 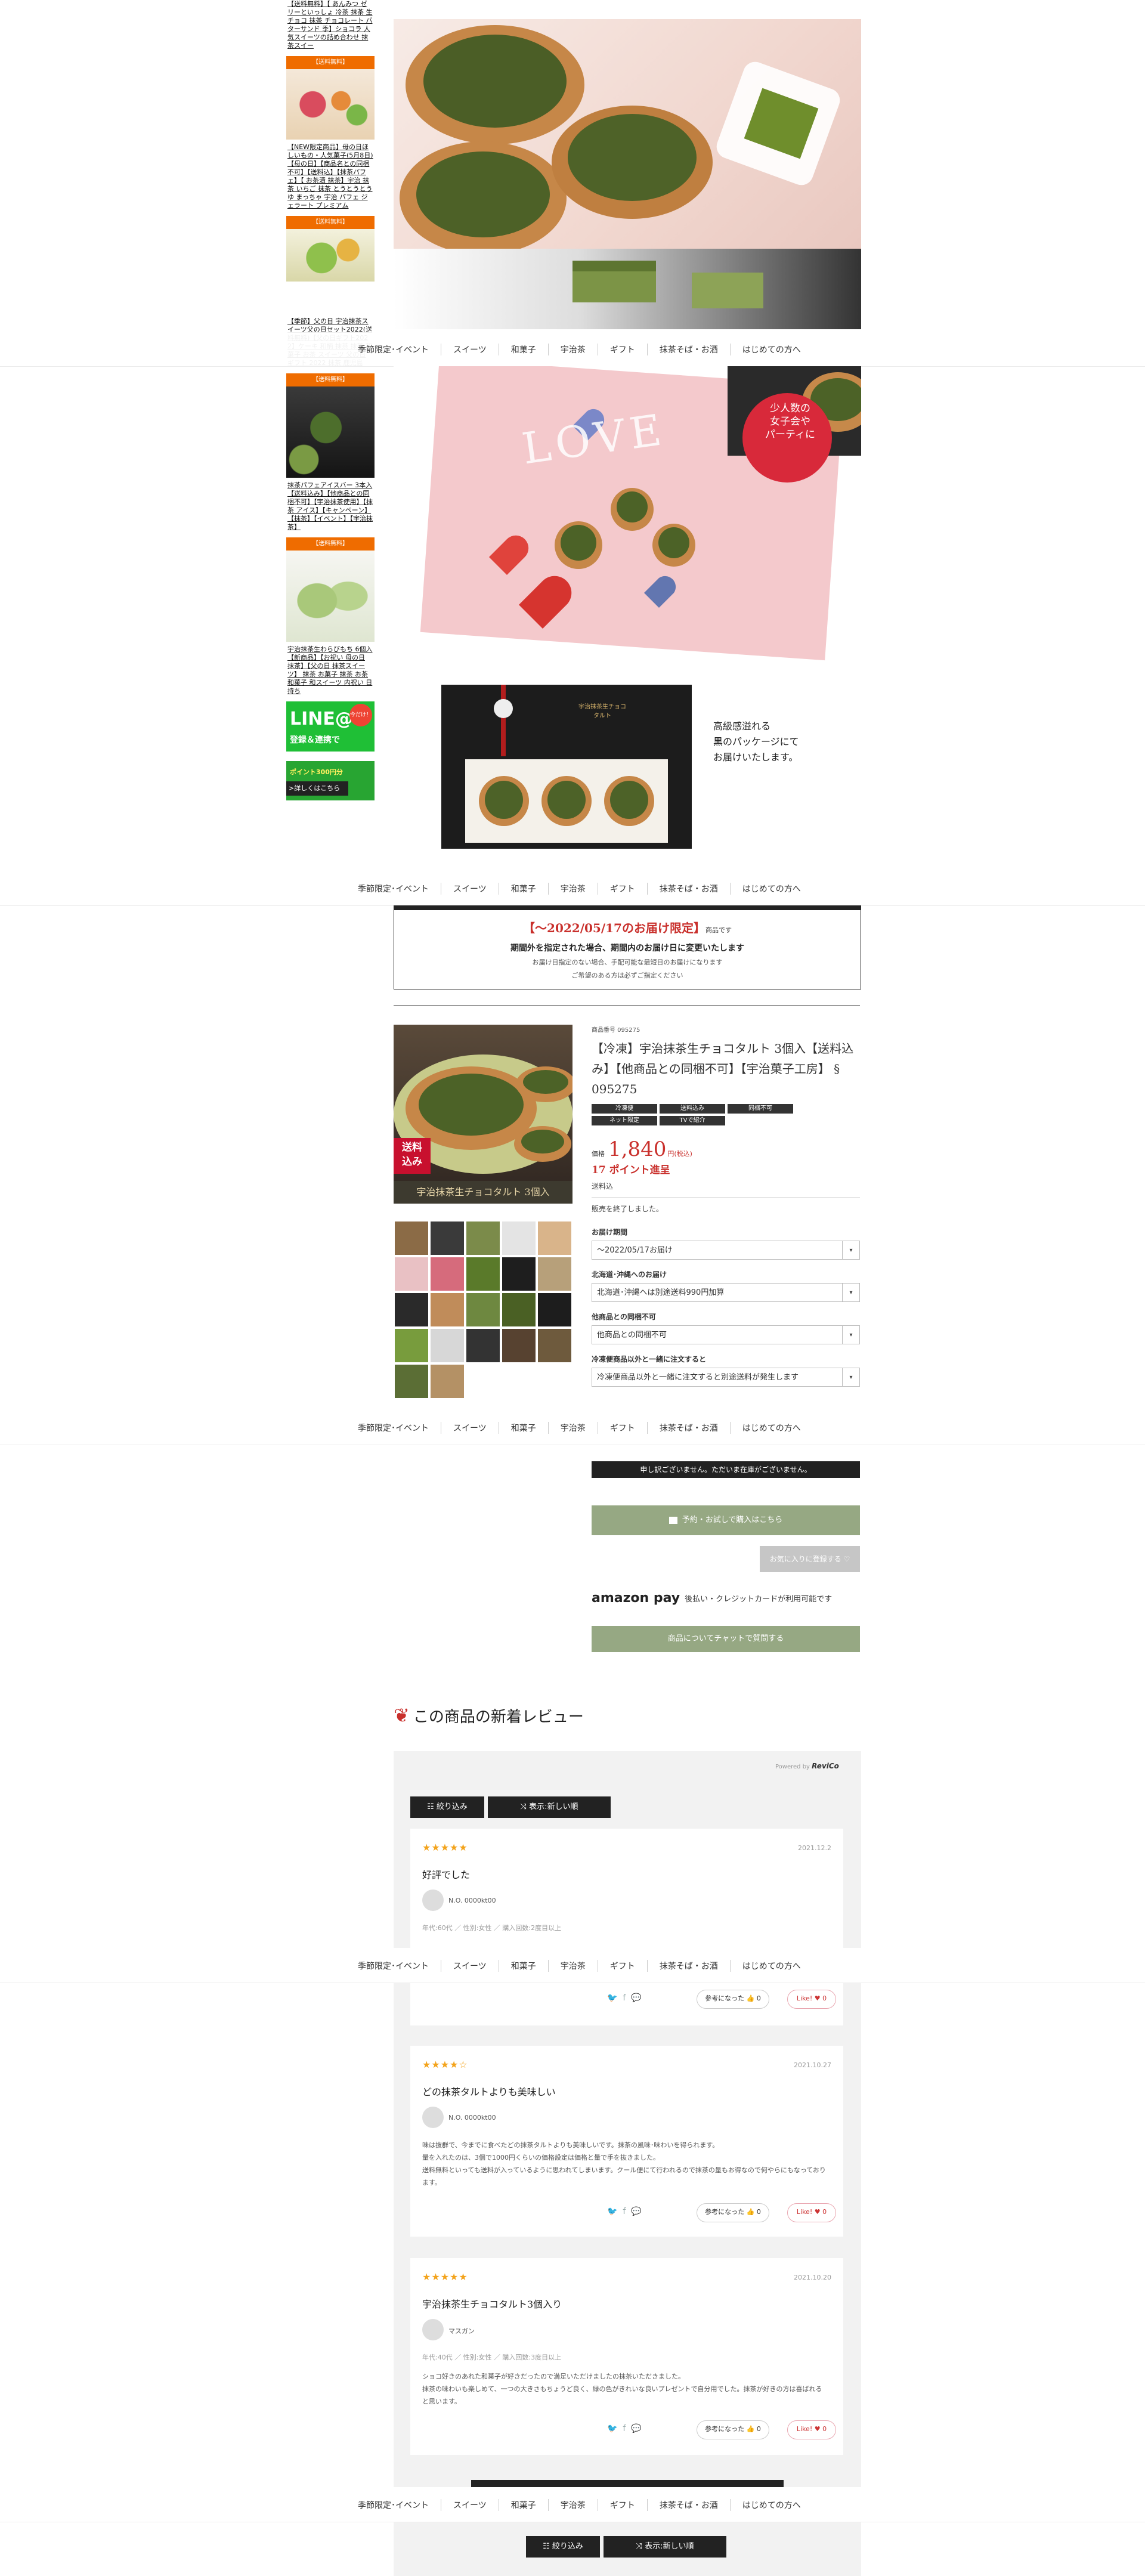 I want to click on delivery-notice-line: お届け日指定のない場合、手配可能な最短日のお届けになります, so click(x=627, y=962).